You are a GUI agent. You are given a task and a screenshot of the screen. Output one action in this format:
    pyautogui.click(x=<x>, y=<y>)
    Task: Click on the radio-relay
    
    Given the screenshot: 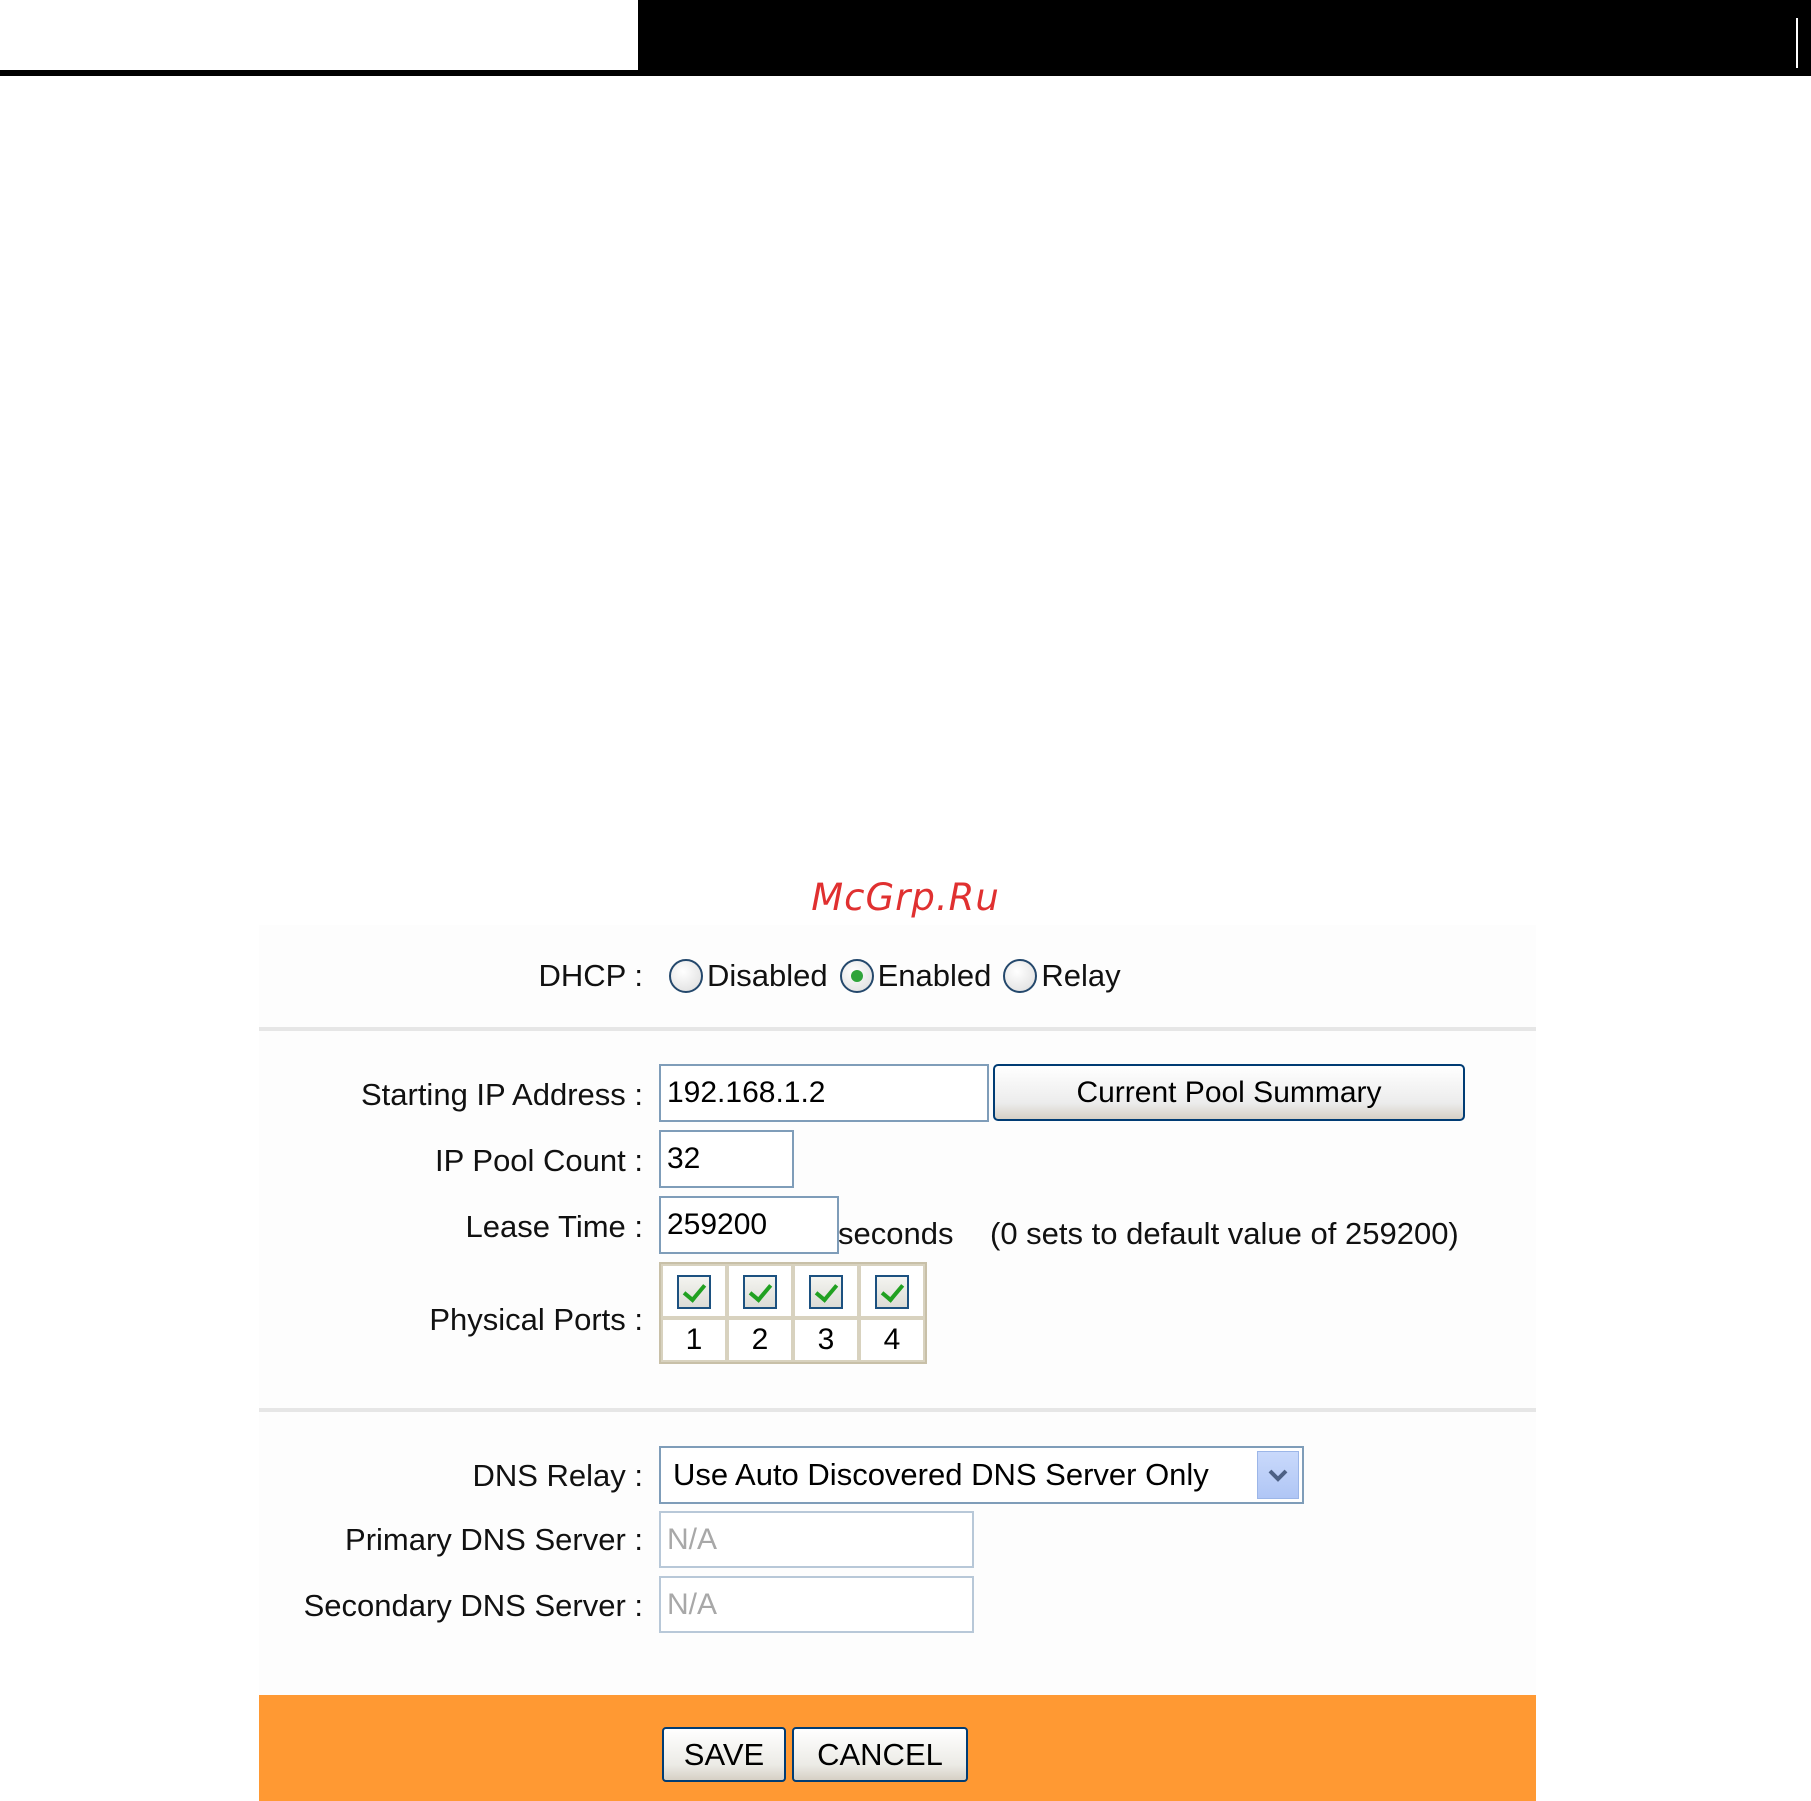 What is the action you would take?
    pyautogui.click(x=1020, y=976)
    